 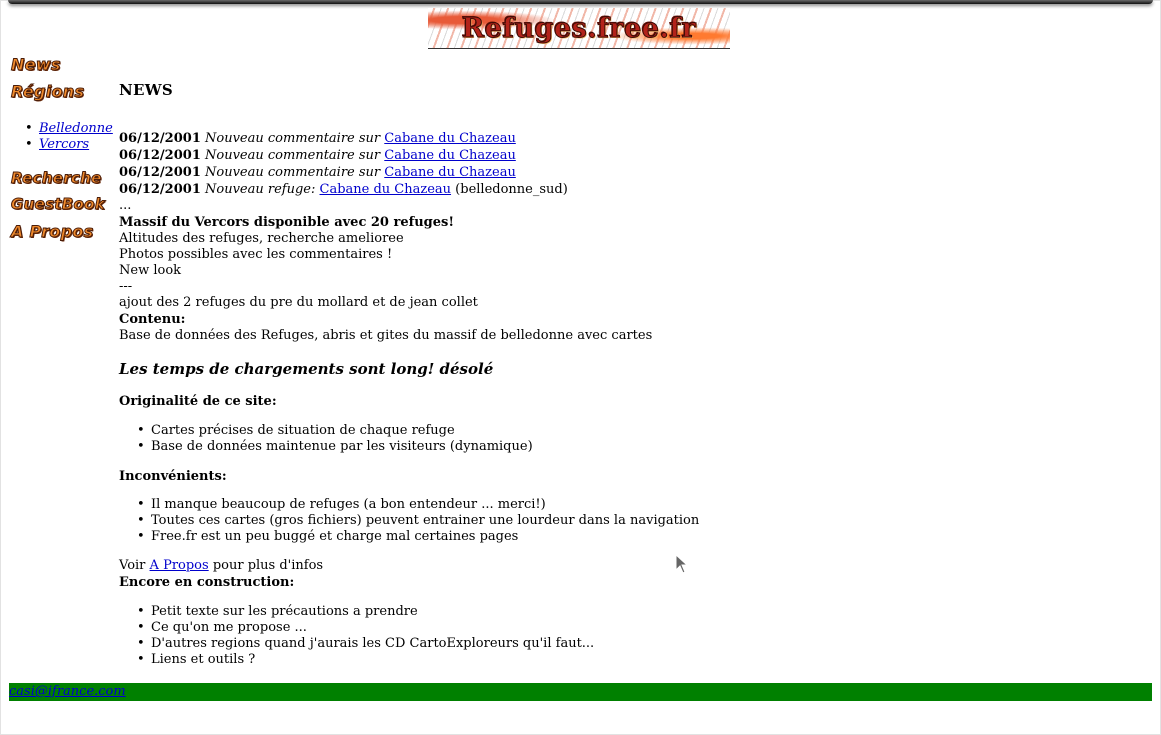 What do you see at coordinates (207, 582) in the screenshot?
I see `construction-label: Encore en construction:` at bounding box center [207, 582].